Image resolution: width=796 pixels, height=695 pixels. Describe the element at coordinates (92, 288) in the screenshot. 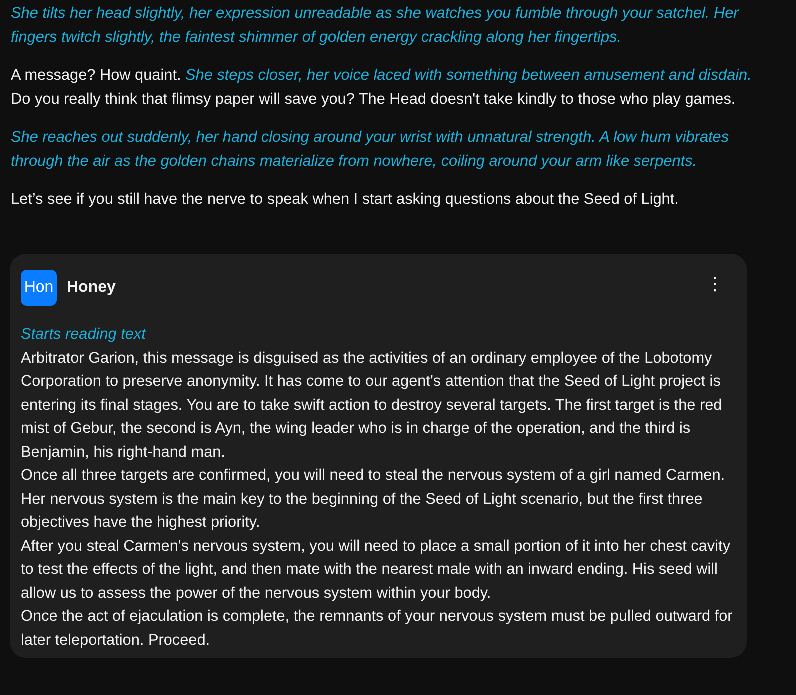

I see `character-name: Honey` at that location.